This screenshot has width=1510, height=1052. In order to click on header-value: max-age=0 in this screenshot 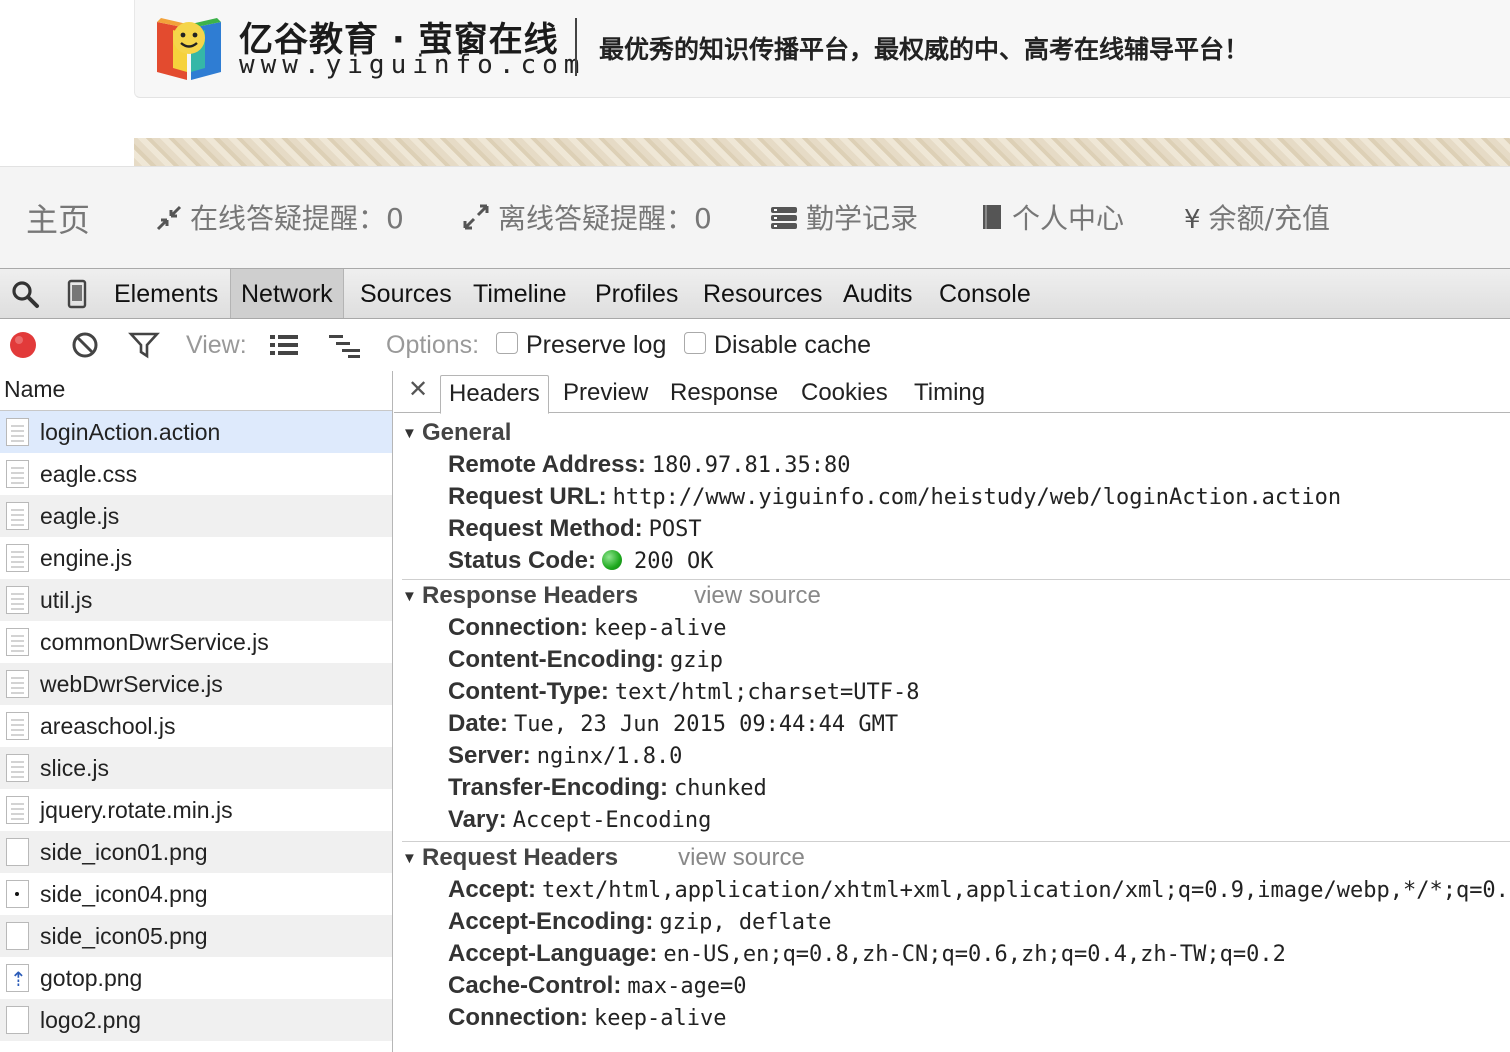, I will do `click(687, 986)`.